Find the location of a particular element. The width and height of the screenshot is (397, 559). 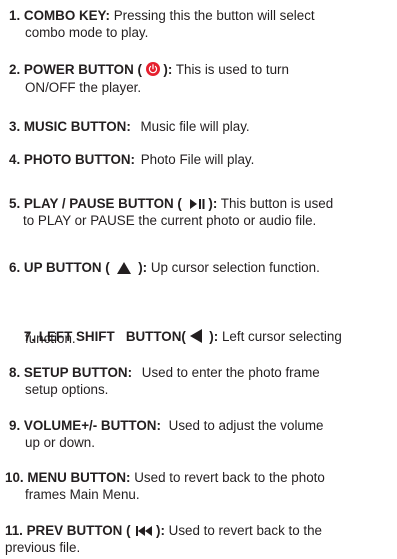

prev-icon is located at coordinates (144, 532).